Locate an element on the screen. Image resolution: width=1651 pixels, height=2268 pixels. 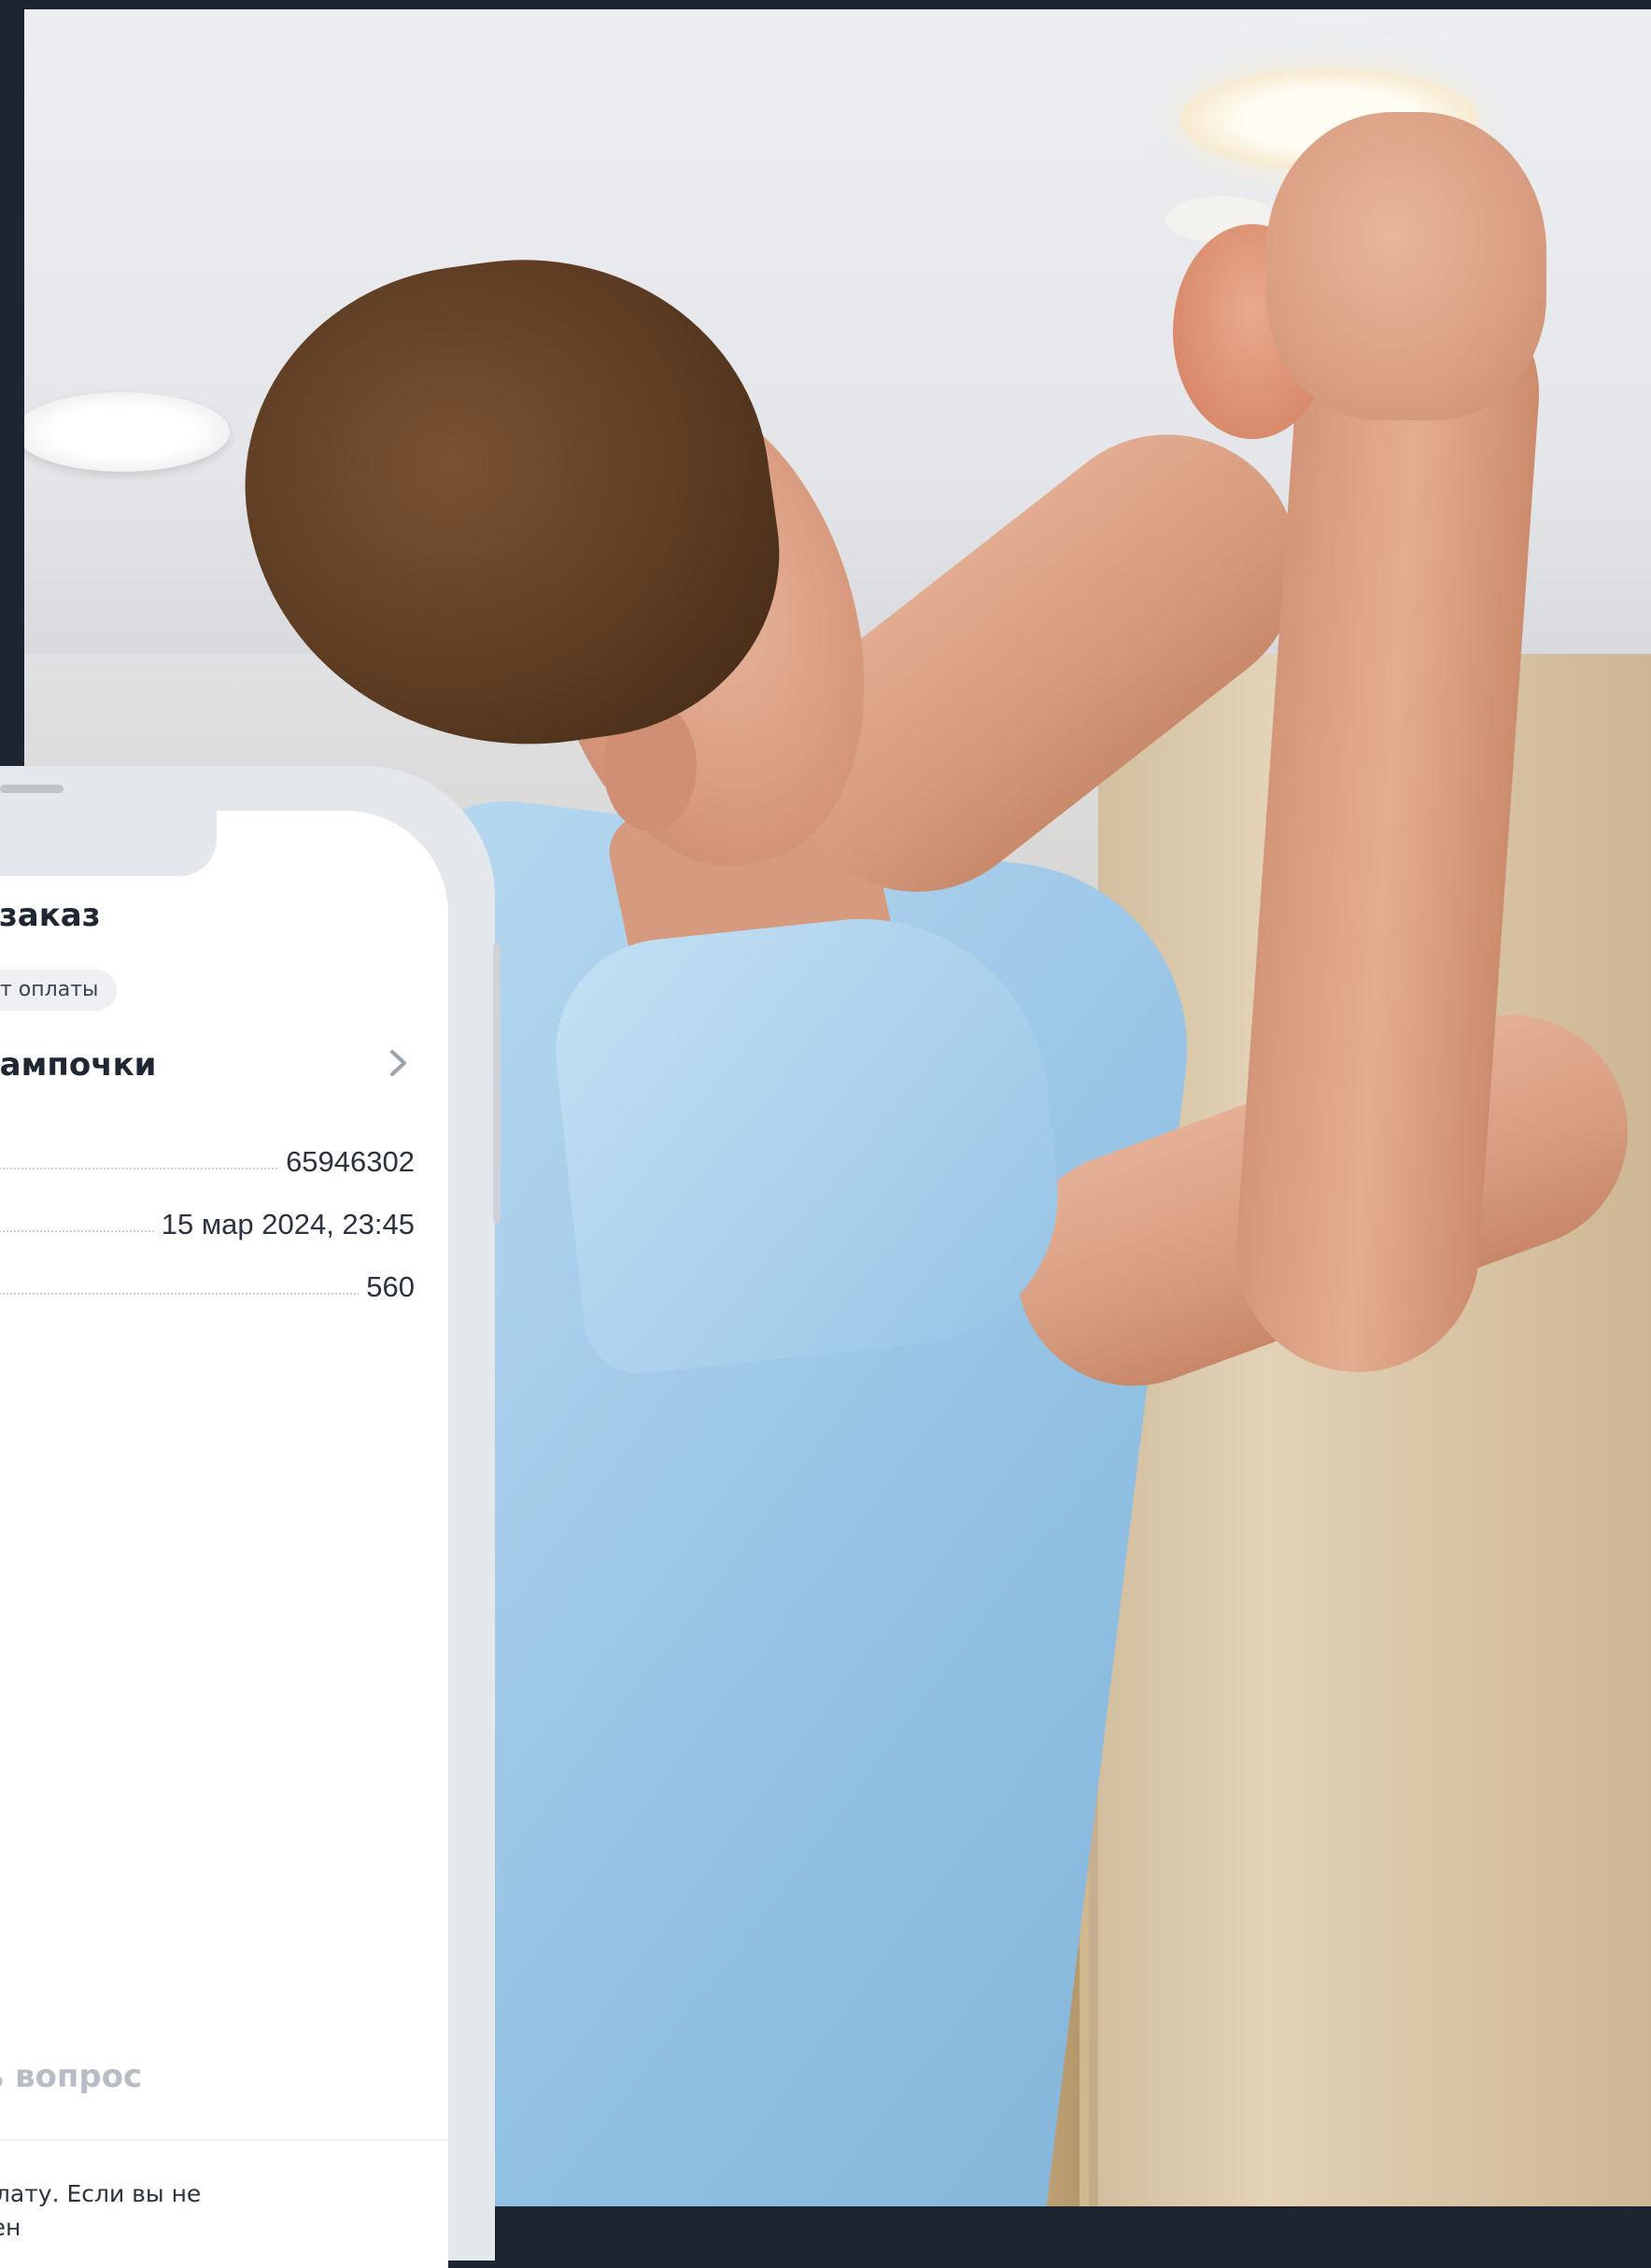
ceiling-light is located at coordinates (127, 432).